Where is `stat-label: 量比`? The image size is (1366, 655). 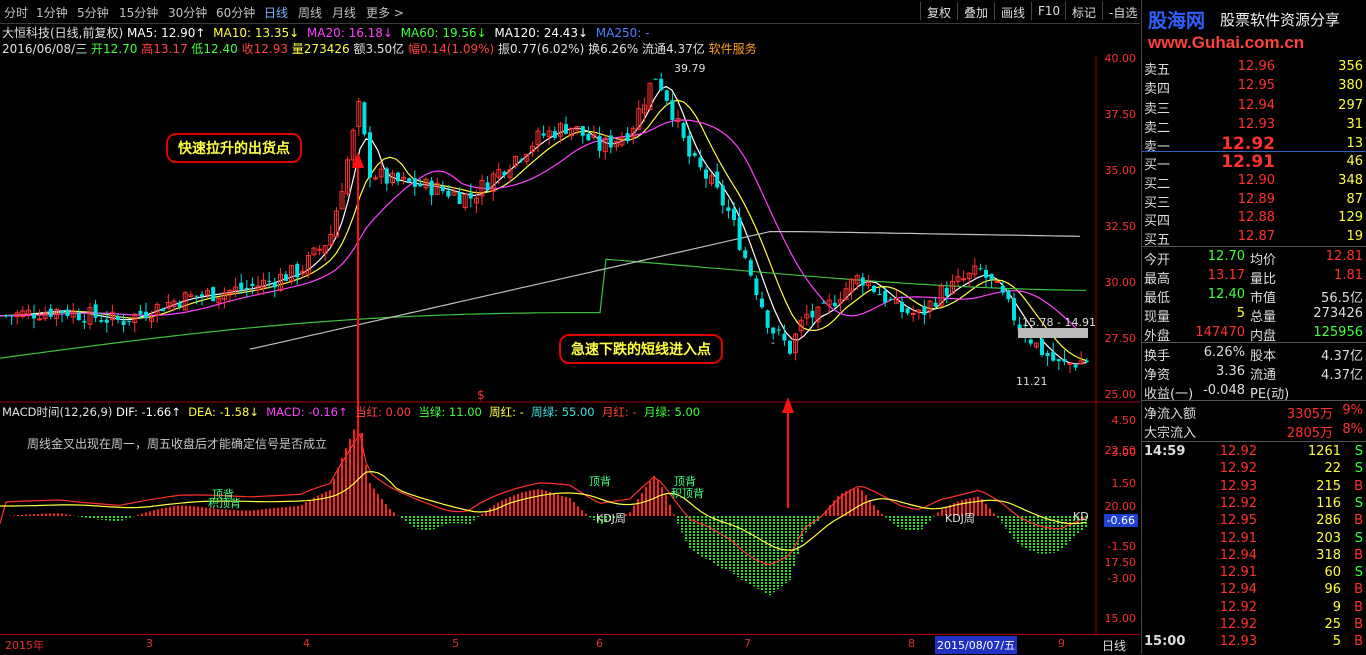 stat-label: 量比 is located at coordinates (1263, 279).